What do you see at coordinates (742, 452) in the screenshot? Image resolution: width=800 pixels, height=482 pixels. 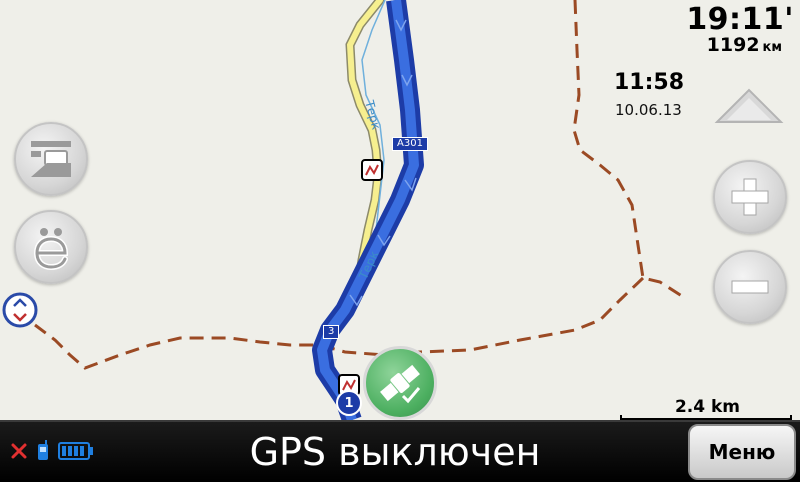 I see `menu-button: Меню` at bounding box center [742, 452].